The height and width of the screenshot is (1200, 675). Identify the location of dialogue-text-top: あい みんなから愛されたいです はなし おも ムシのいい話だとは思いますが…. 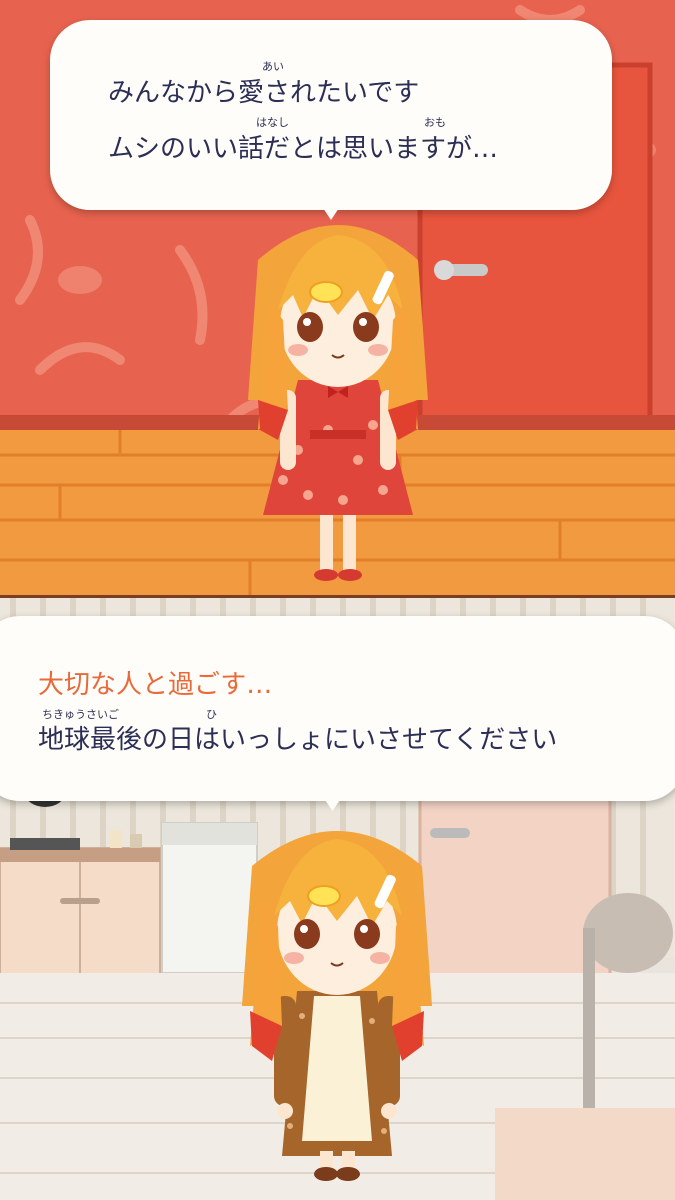
(343, 127).